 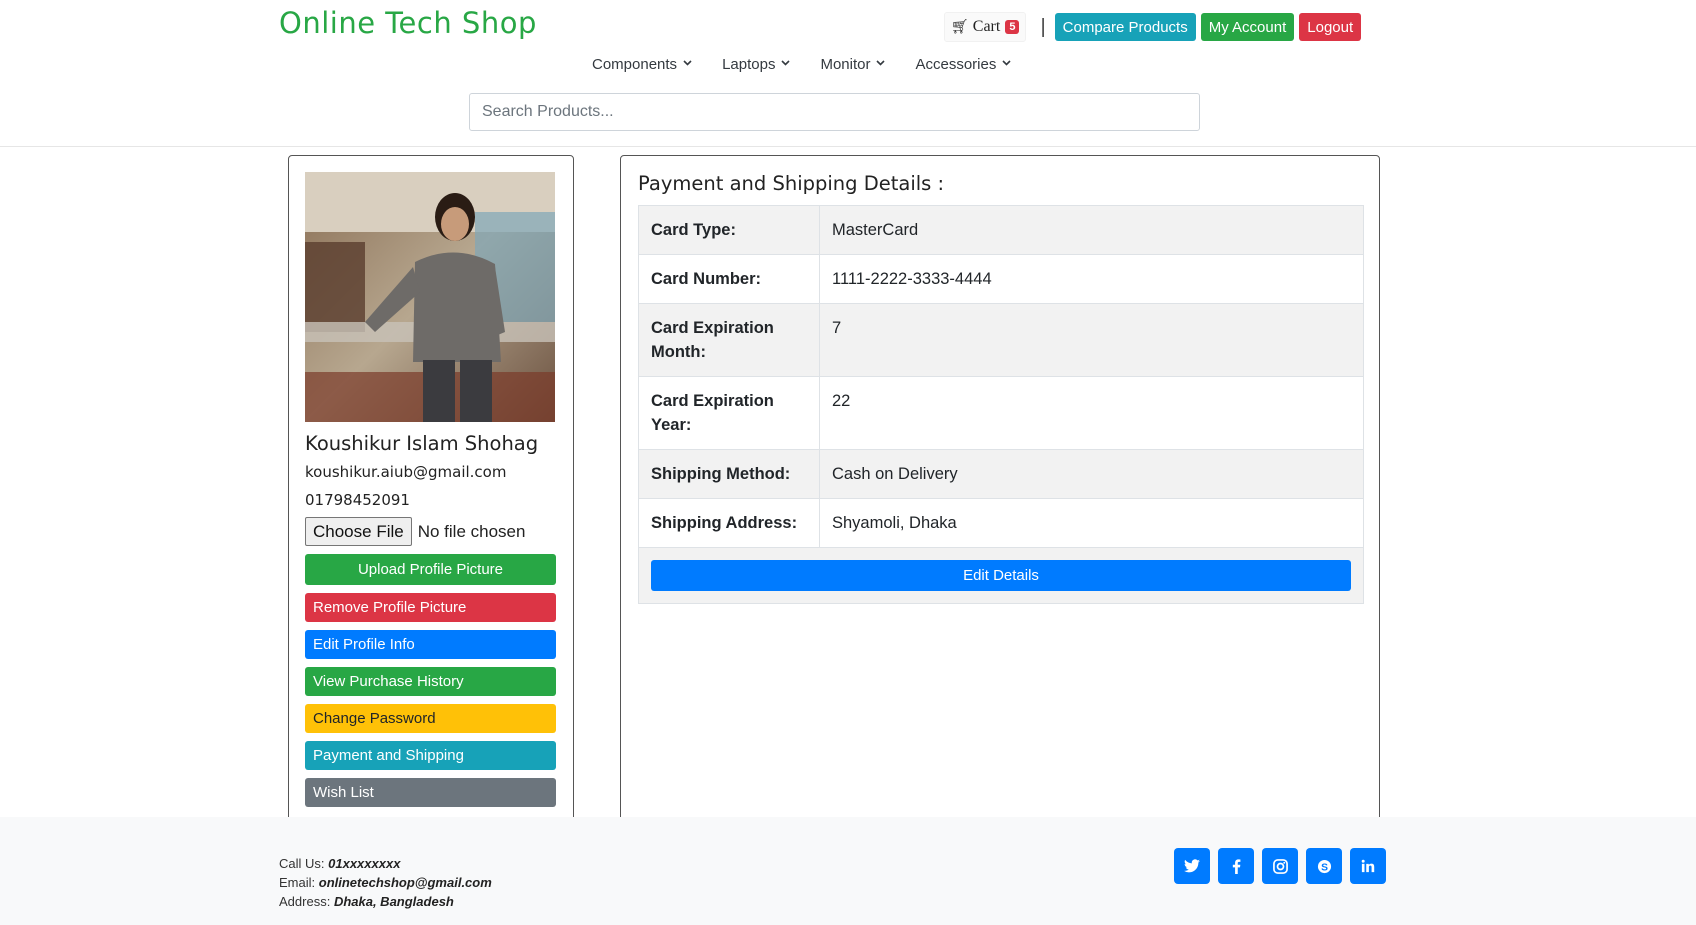 I want to click on table-row: Card Type: MasterCard, so click(x=1001, y=230).